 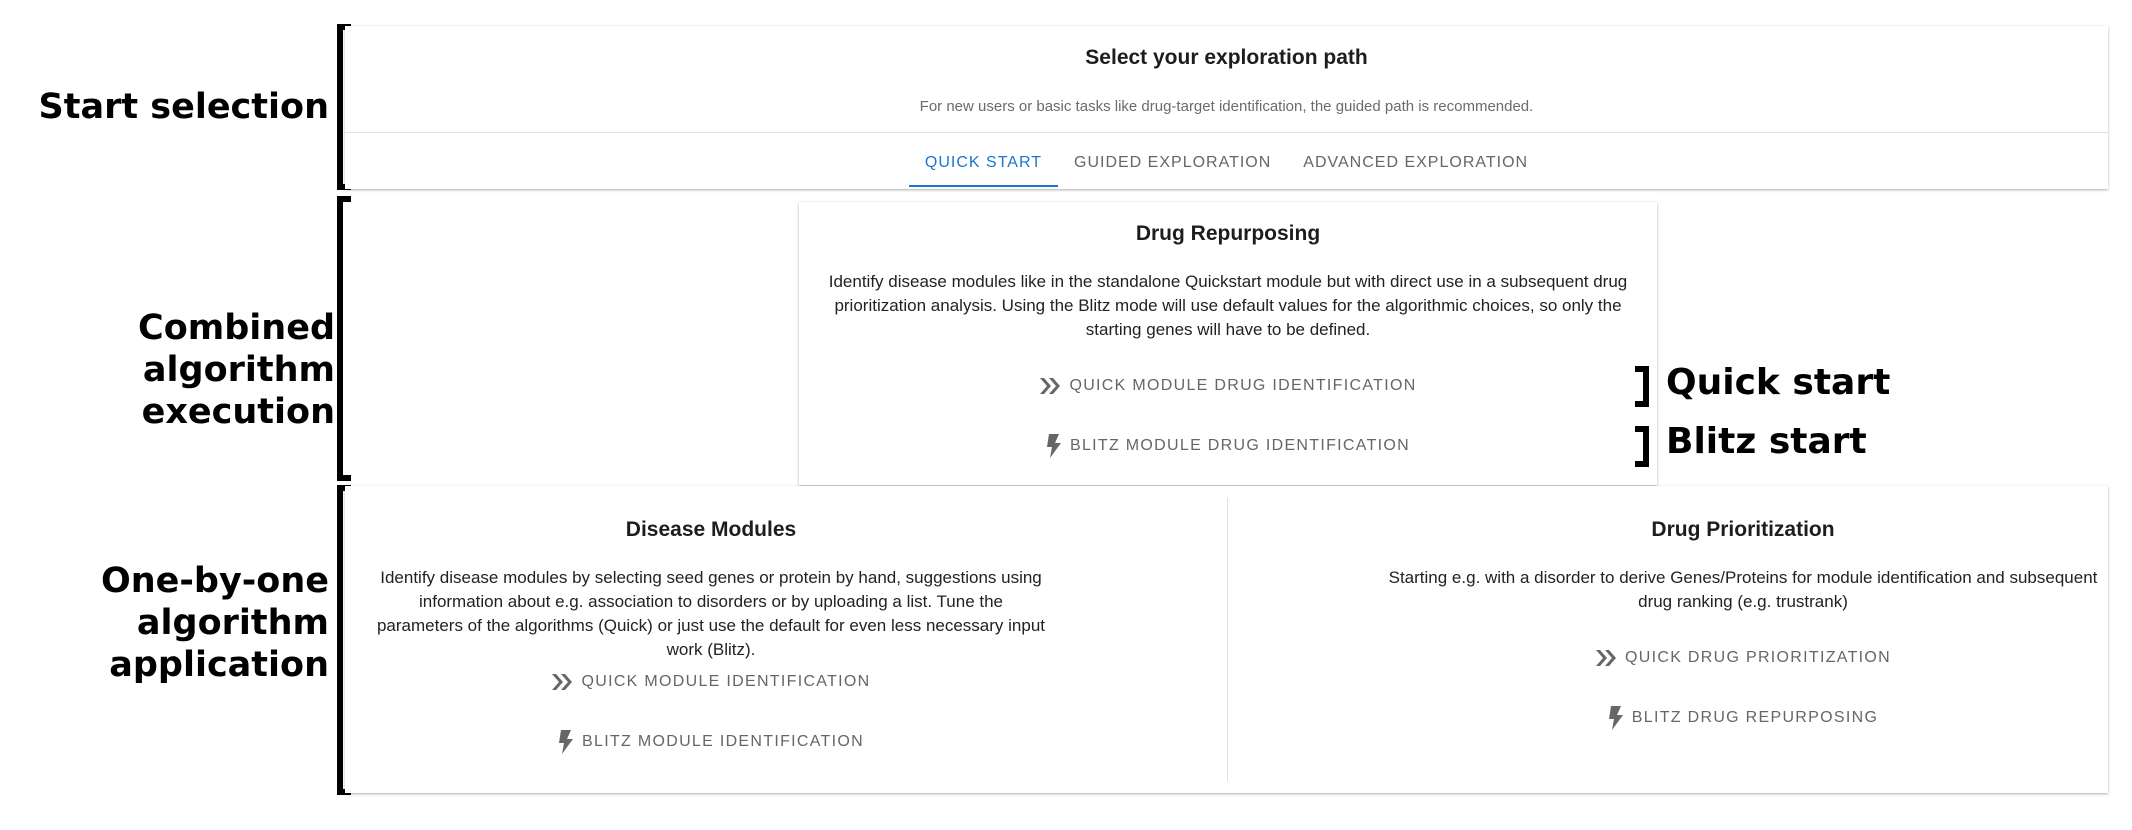 I want to click on annotation-combined-line1: Combined algorithm, so click(x=236, y=349).